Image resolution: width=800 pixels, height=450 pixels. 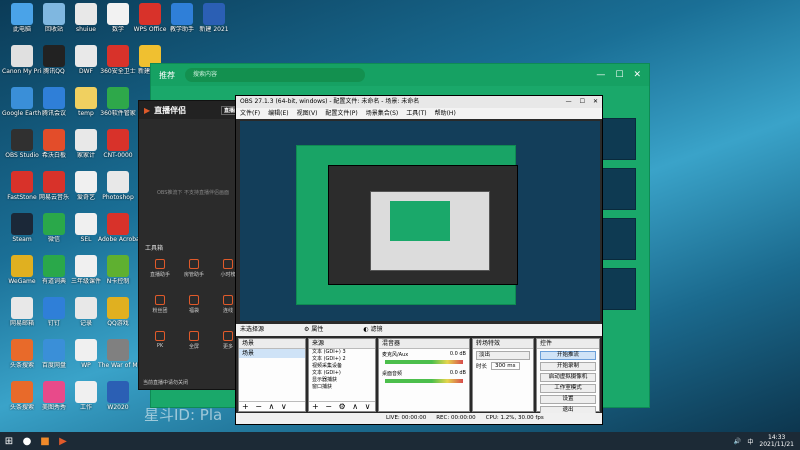 What do you see at coordinates (45, 441) in the screenshot?
I see `app-taskbar-icon: ■` at bounding box center [45, 441].